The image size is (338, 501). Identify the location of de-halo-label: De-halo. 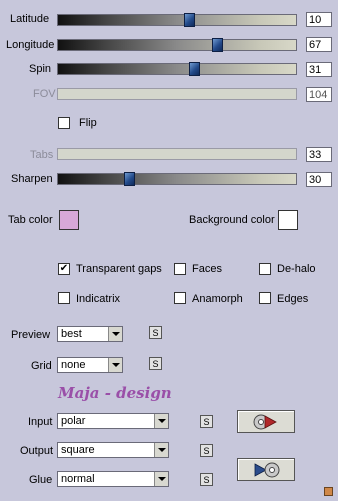
(296, 269).